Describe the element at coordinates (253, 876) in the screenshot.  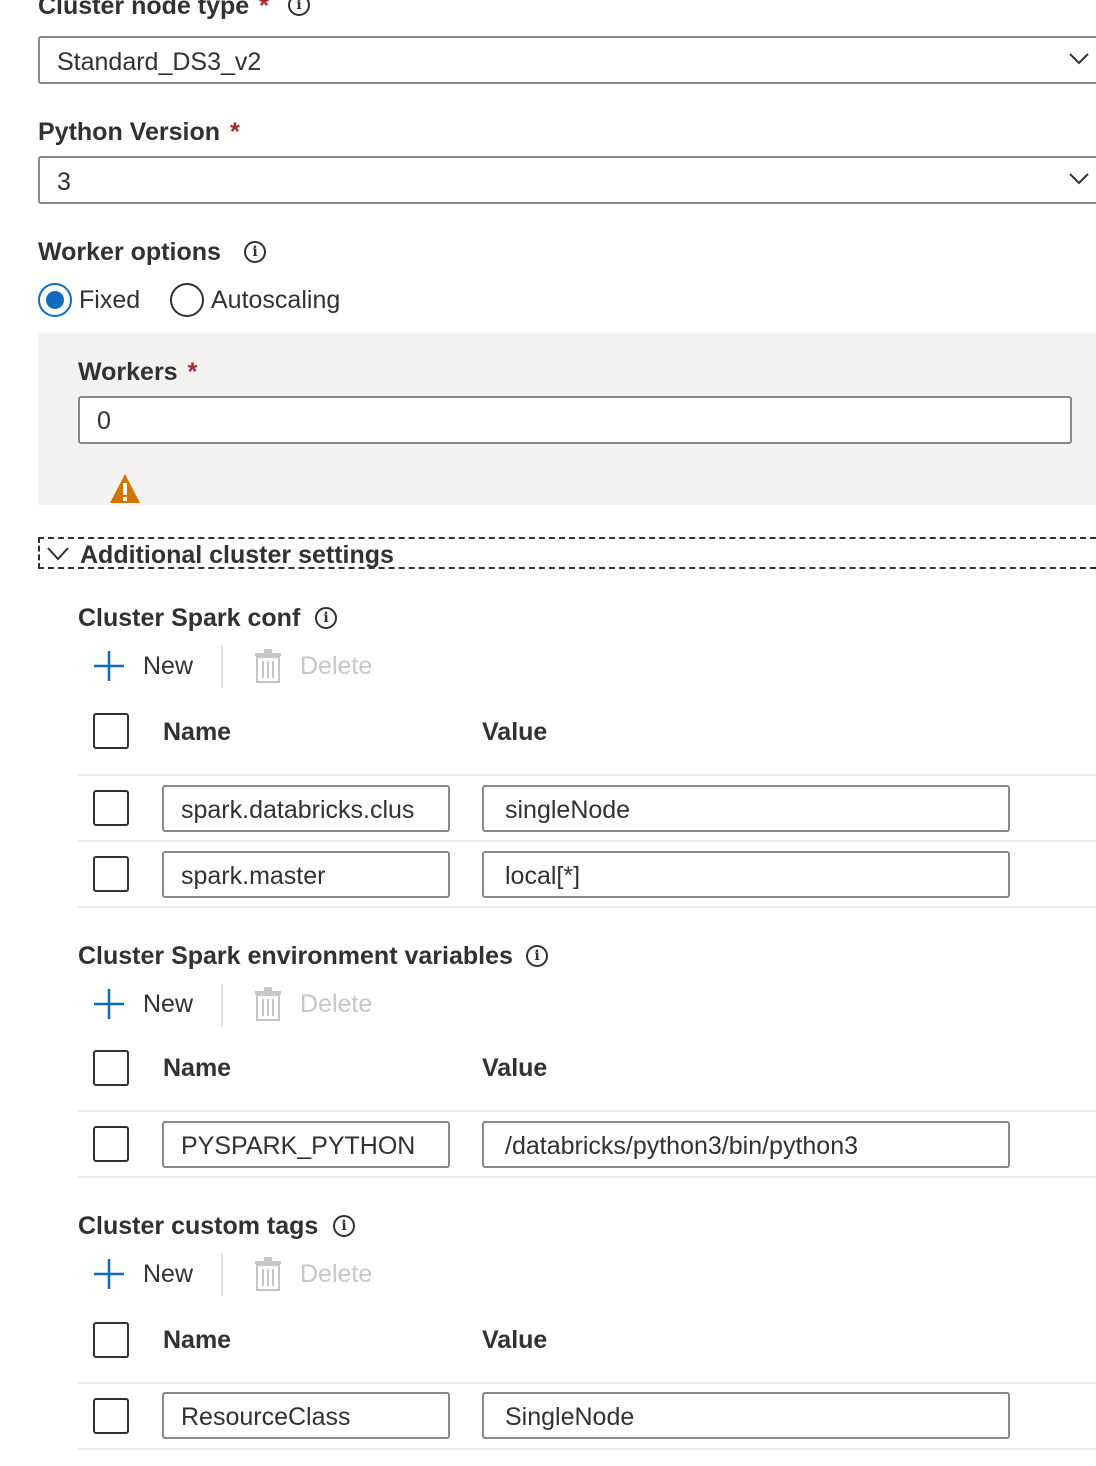
I see `spark-conf-name-value: spark.master` at that location.